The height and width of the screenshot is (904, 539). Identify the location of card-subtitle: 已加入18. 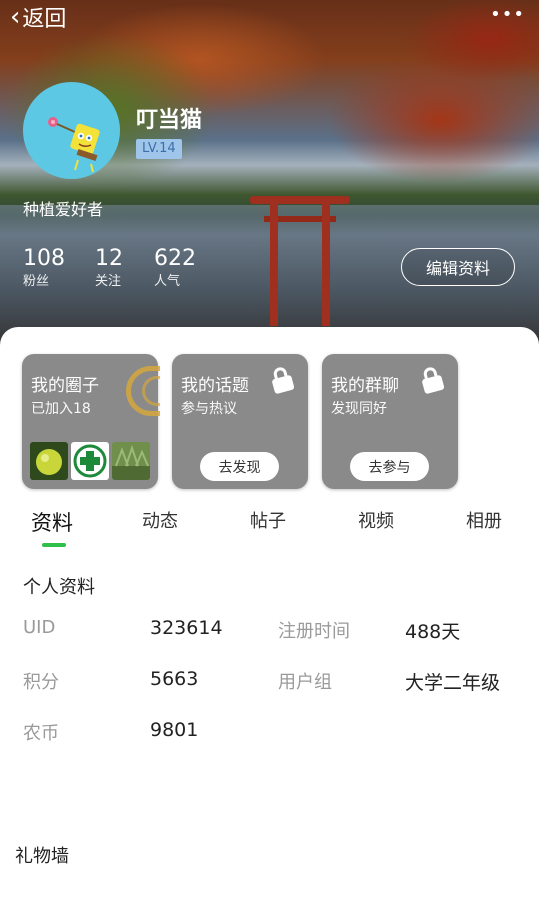
(61, 409).